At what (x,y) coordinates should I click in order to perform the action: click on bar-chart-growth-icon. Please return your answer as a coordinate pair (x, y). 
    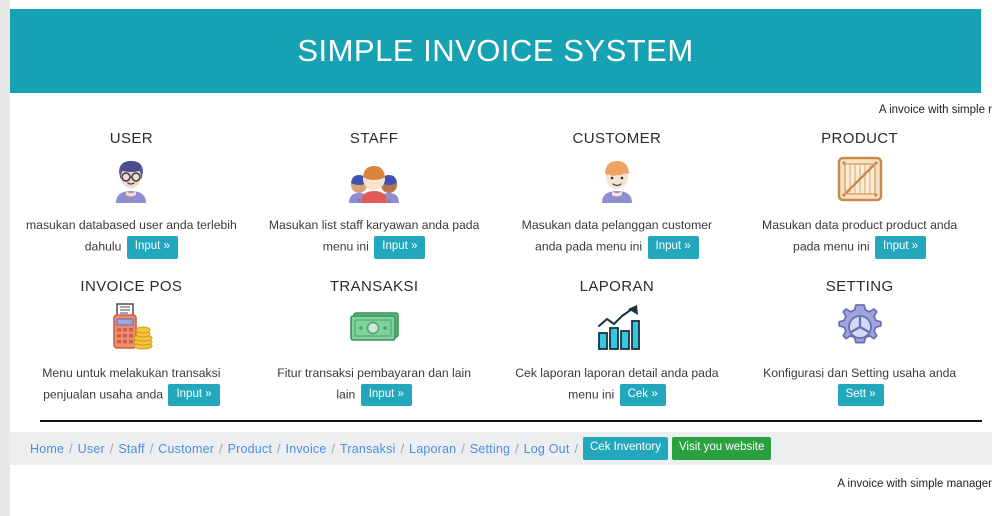
    Looking at the image, I should click on (617, 327).